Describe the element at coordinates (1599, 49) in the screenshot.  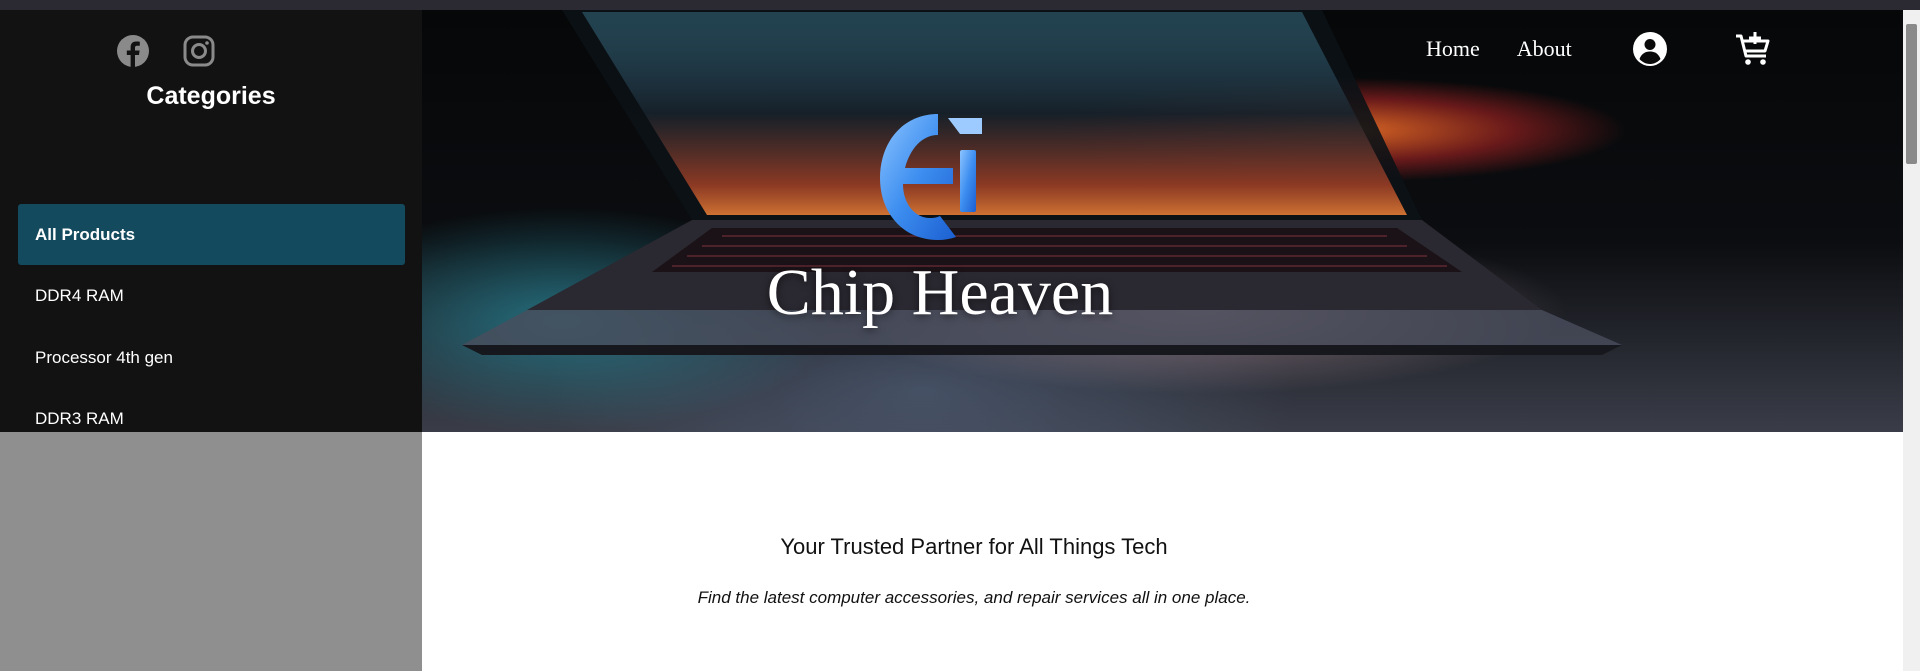
I see `top-nav: Home About` at that location.